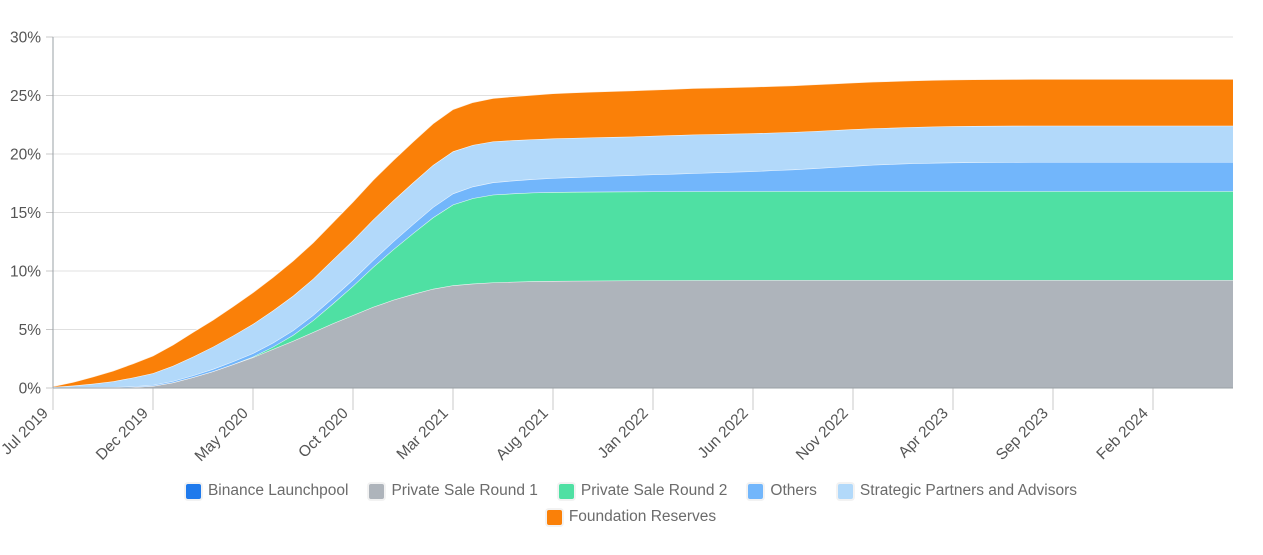 This screenshot has height=555, width=1263. I want to click on x-tick-label: Oct 2020, so click(323, 433).